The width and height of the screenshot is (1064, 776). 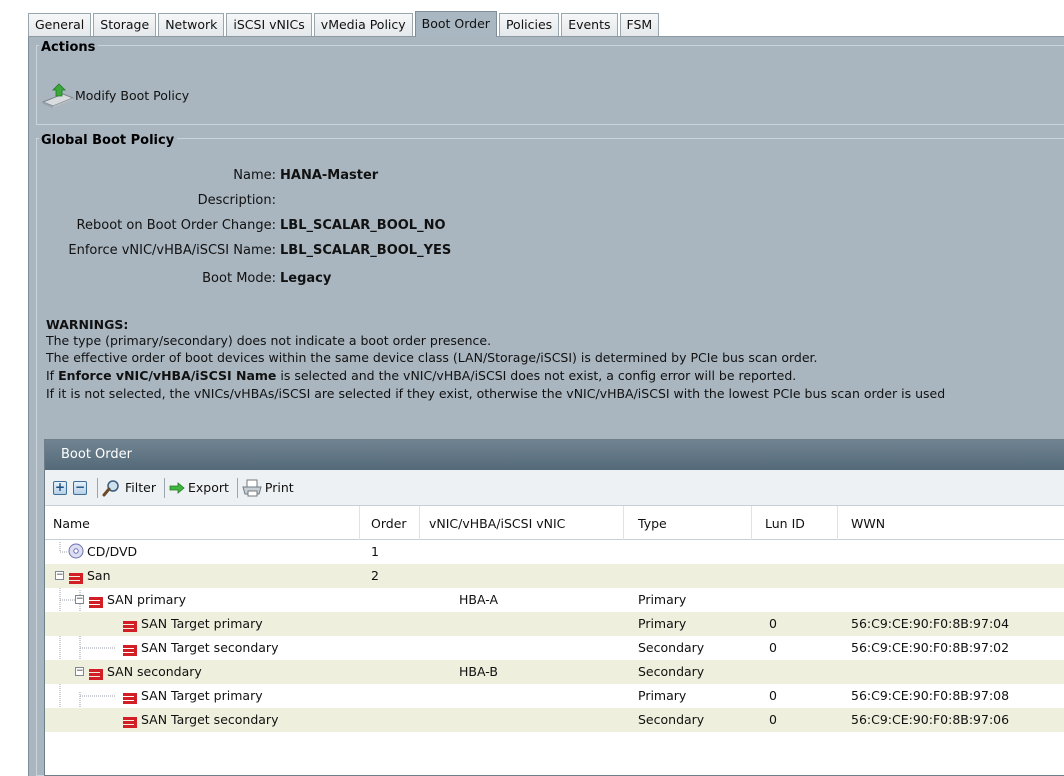 I want to click on tab-vmedia-policy: vMedia Policy, so click(x=363, y=24).